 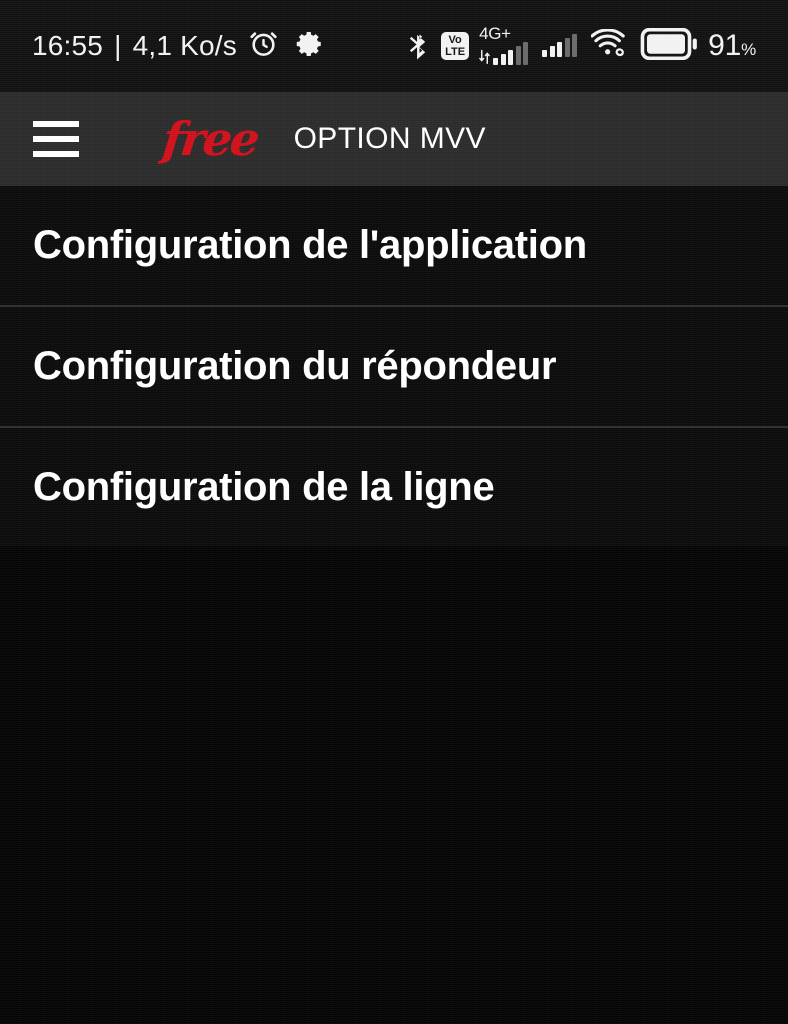 What do you see at coordinates (394, 46) in the screenshot?
I see `status-bar: 16:55 | 4,1 Ko/s Vo LTE 4G+ 91%` at bounding box center [394, 46].